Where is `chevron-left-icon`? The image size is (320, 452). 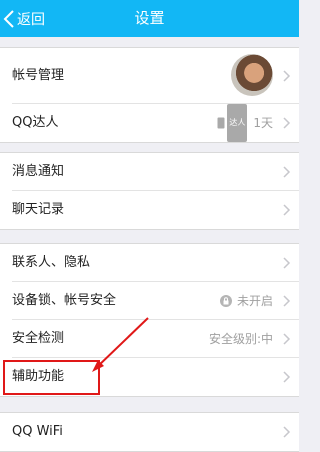
chevron-left-icon is located at coordinates (8, 18).